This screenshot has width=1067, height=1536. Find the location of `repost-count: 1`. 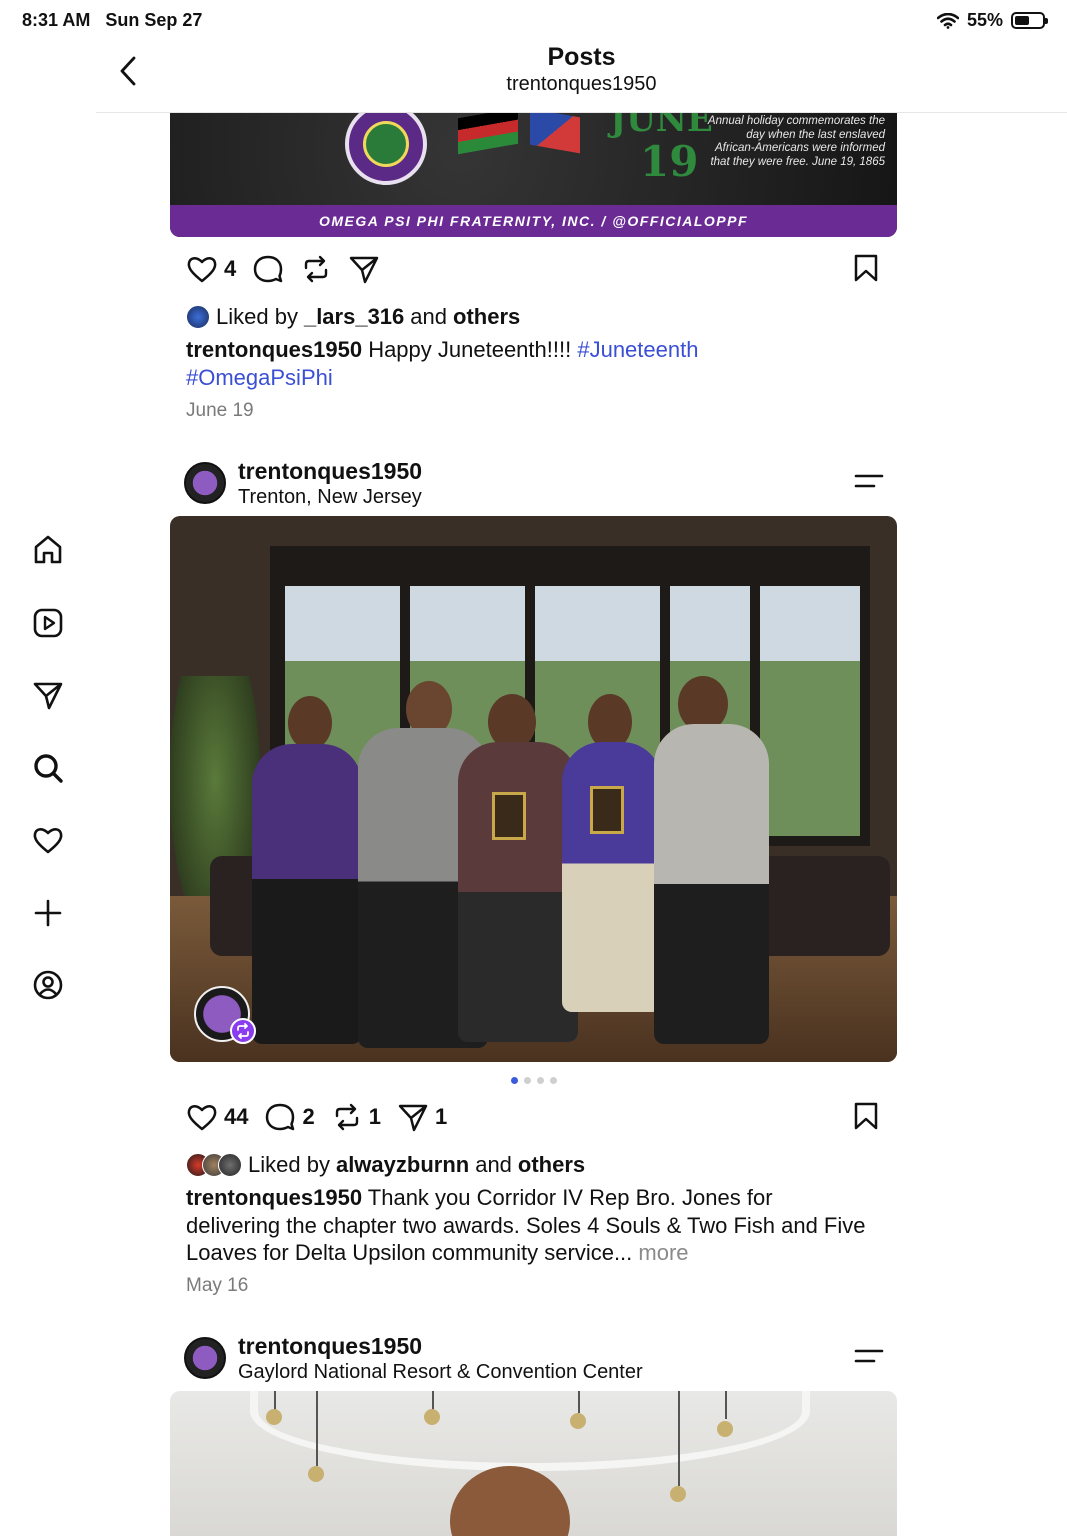

repost-count: 1 is located at coordinates (374, 1116).